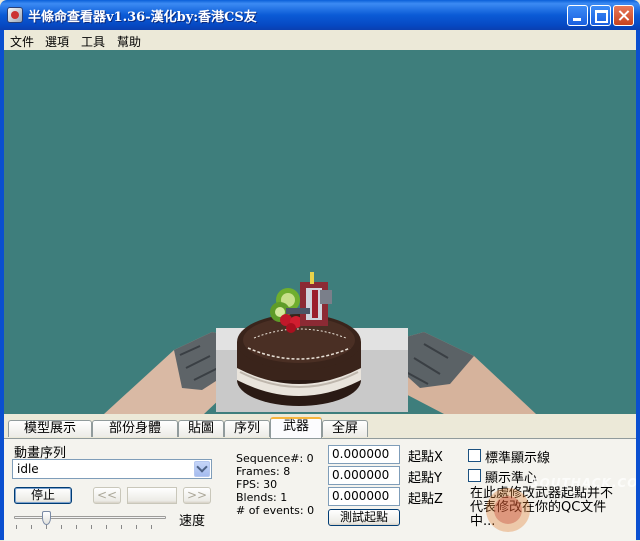 This screenshot has height=541, width=640. What do you see at coordinates (364, 517) in the screenshot?
I see `test-origin-button: 測試起點` at bounding box center [364, 517].